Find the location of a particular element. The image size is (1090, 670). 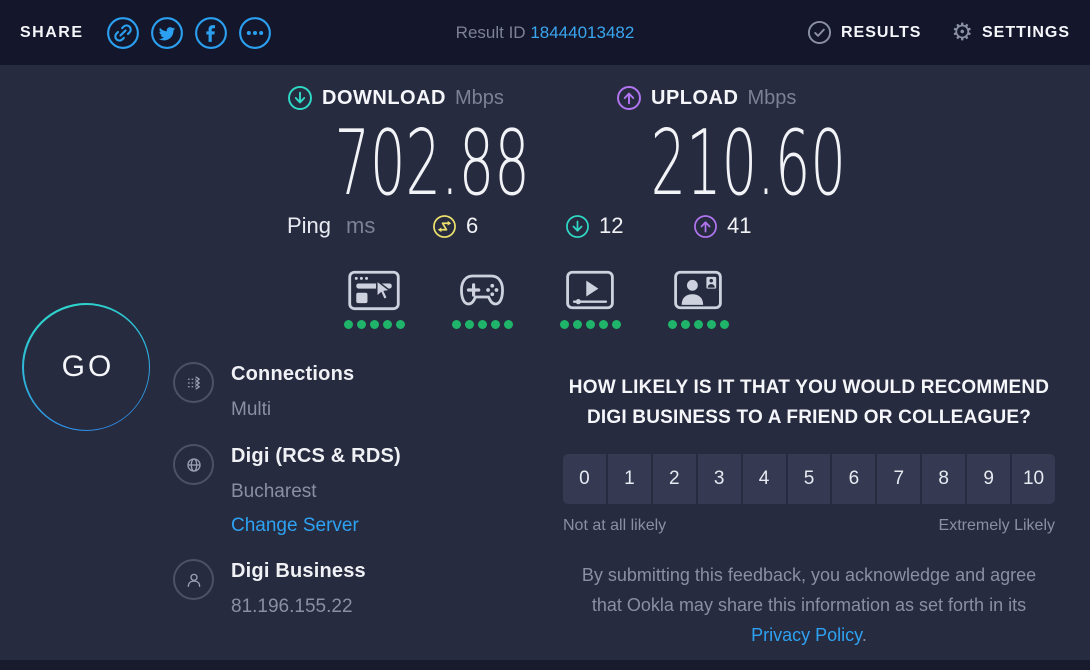

nps-score-button: 10 is located at coordinates (1033, 479).